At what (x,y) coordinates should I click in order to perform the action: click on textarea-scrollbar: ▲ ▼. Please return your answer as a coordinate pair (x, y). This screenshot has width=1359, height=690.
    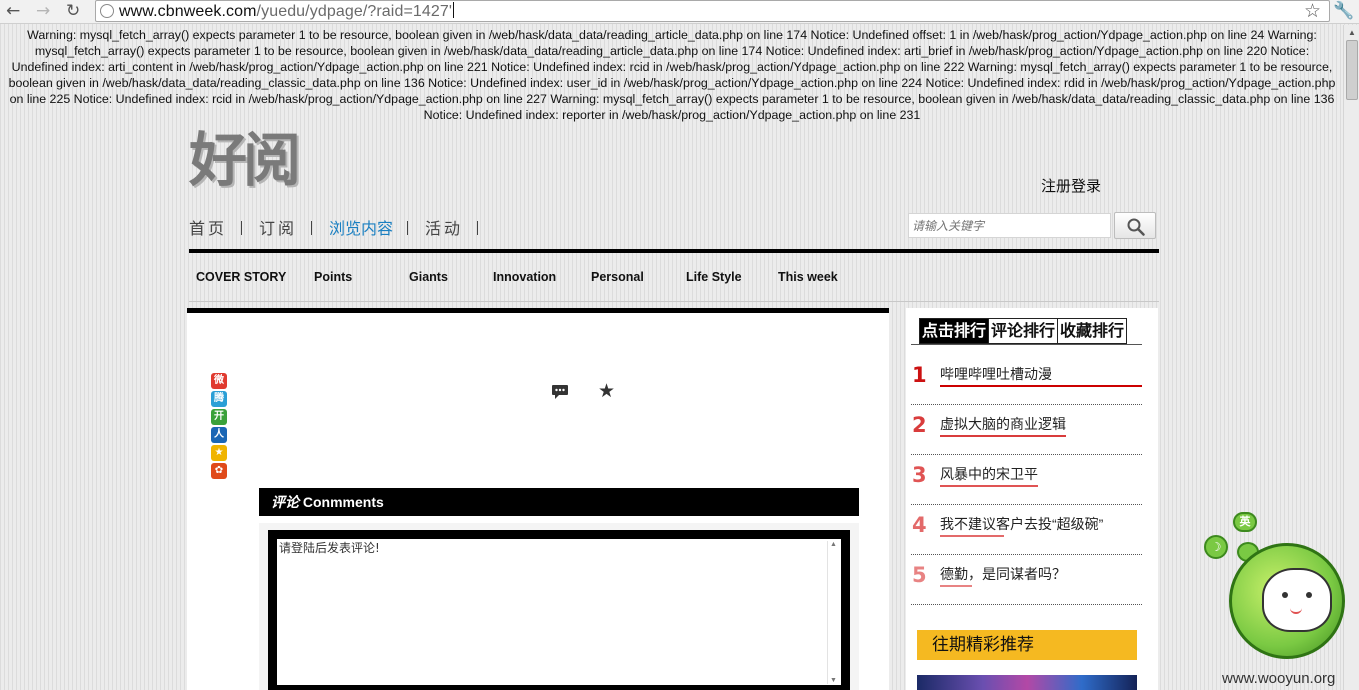
    Looking at the image, I should click on (833, 612).